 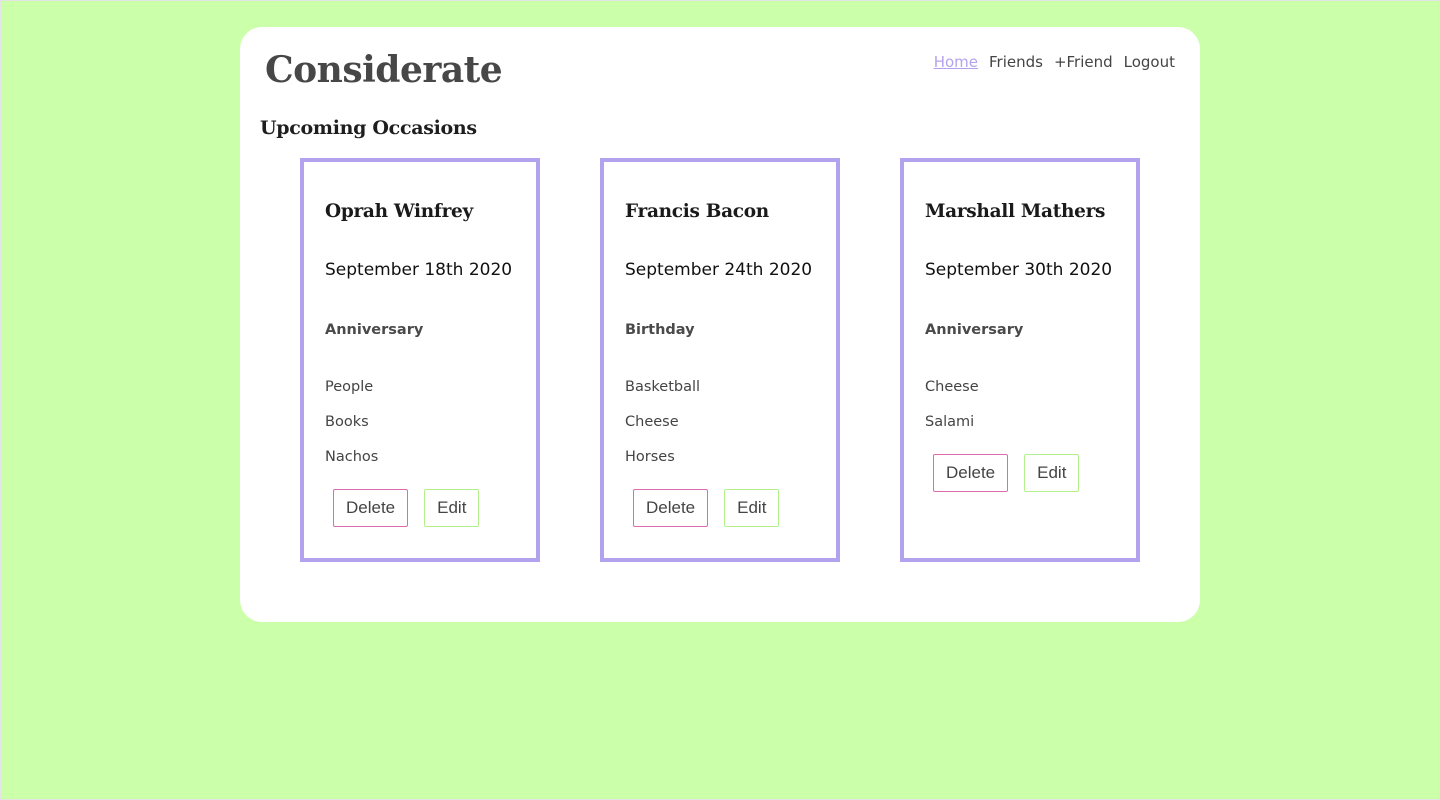 I want to click on interest-item: Books, so click(x=347, y=422).